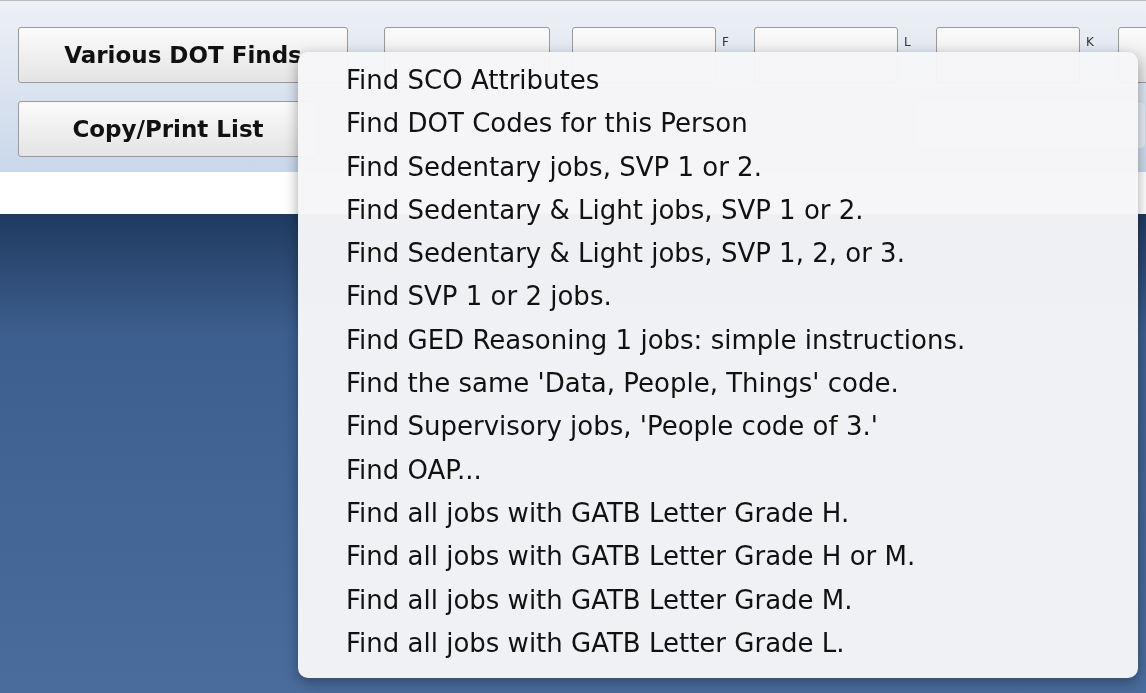 The width and height of the screenshot is (1146, 693). Describe the element at coordinates (726, 42) in the screenshot. I see `shortcut-label: F` at that location.